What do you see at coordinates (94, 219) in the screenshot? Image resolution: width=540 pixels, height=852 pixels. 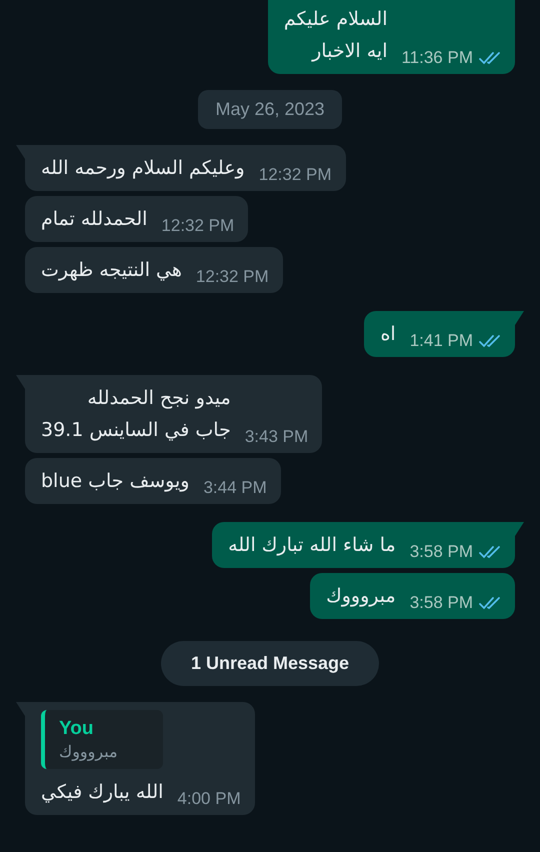 I see `message-text: الحمدلله تمام` at bounding box center [94, 219].